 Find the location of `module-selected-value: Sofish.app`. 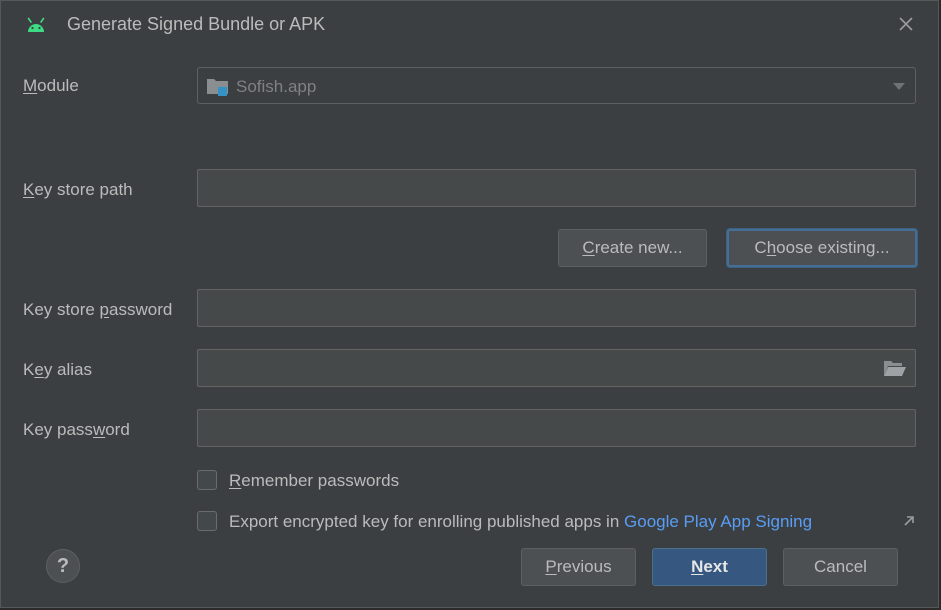

module-selected-value: Sofish.app is located at coordinates (276, 86).